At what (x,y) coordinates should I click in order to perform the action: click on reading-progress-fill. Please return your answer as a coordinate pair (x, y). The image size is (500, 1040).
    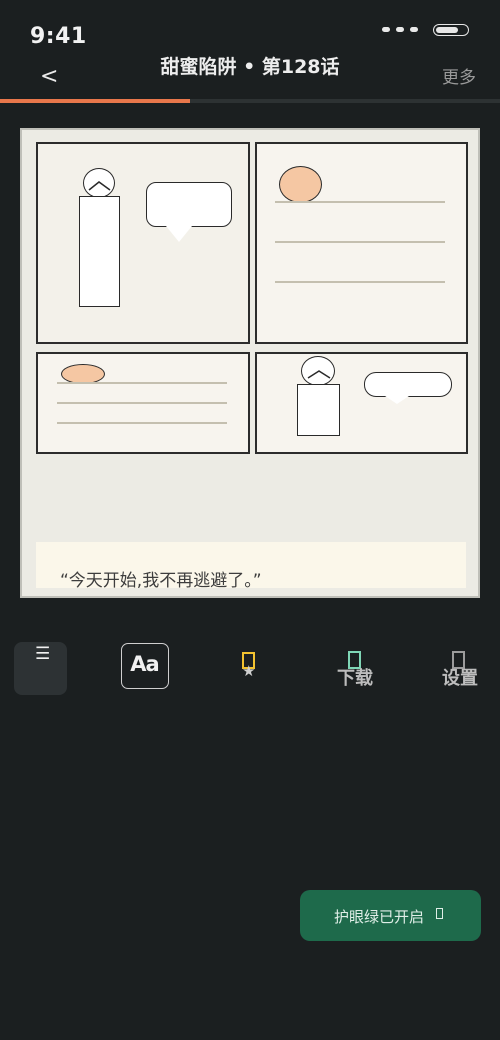
    Looking at the image, I should click on (95, 101).